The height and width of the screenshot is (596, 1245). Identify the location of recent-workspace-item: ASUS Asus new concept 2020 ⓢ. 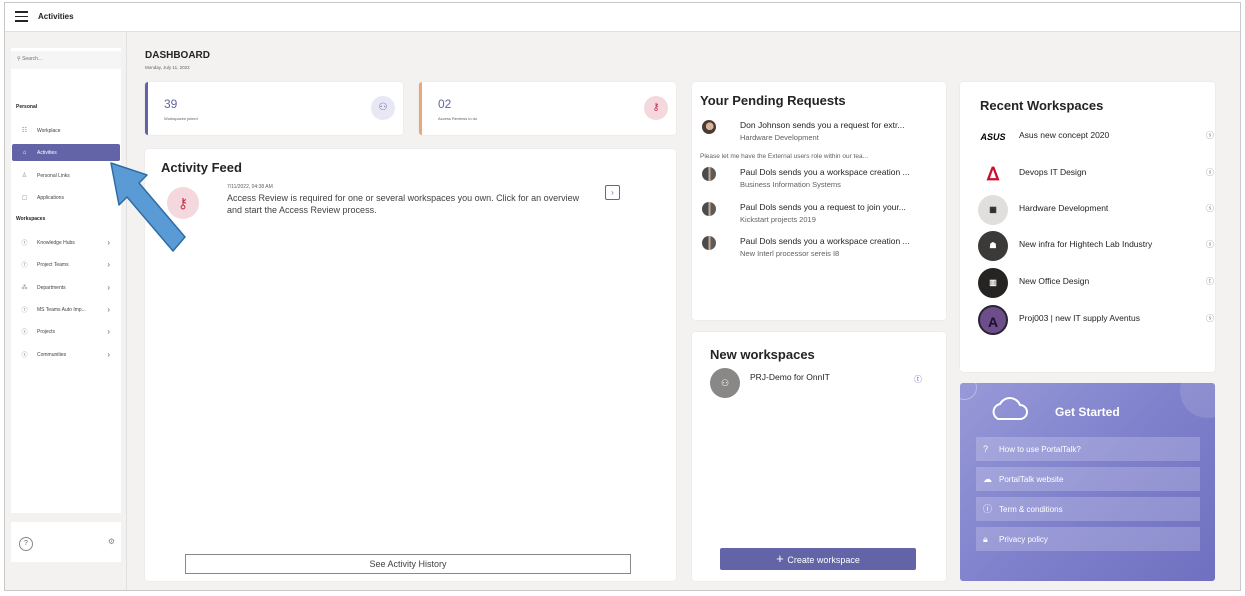
(1096, 137).